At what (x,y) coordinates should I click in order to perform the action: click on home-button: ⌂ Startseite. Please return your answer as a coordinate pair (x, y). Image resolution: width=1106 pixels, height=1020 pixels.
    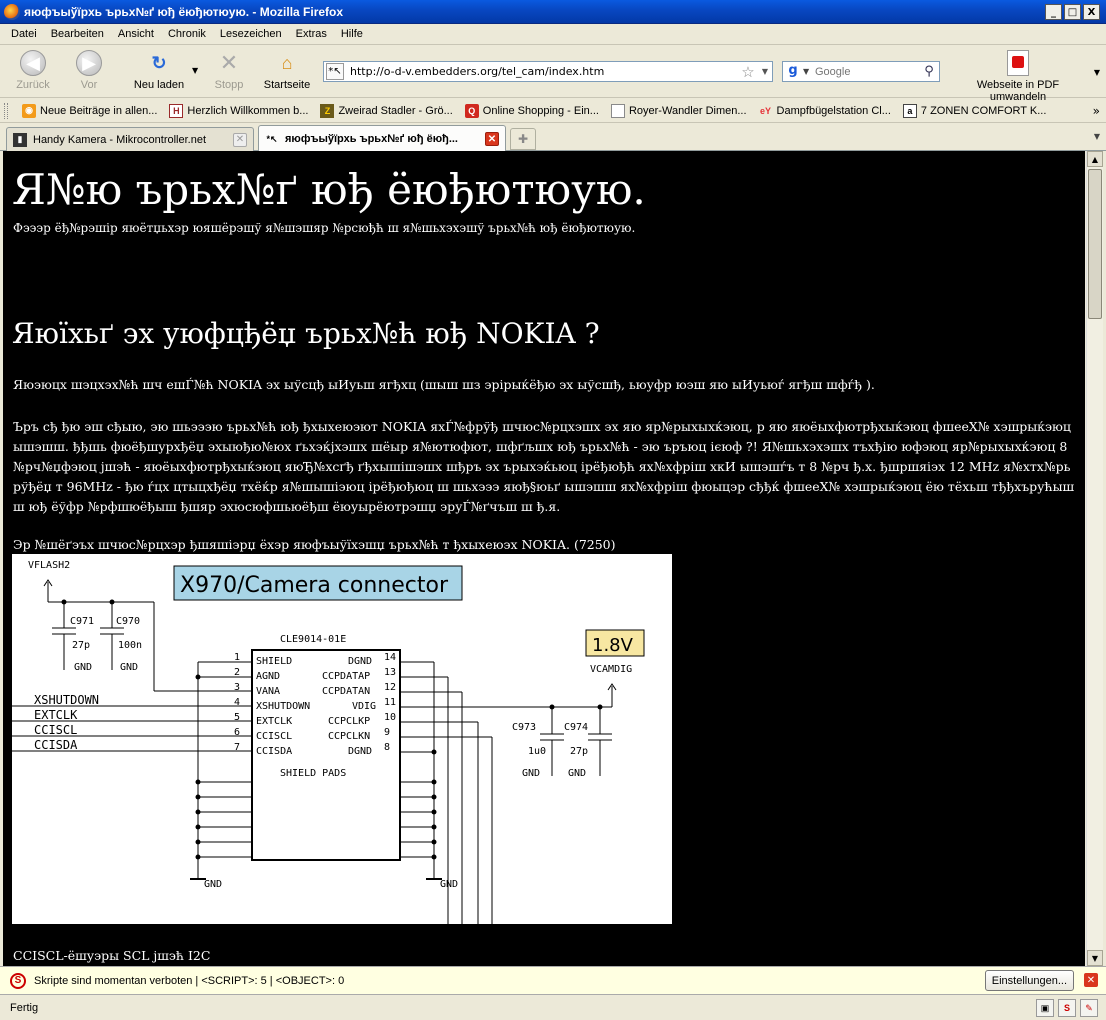
    Looking at the image, I should click on (287, 71).